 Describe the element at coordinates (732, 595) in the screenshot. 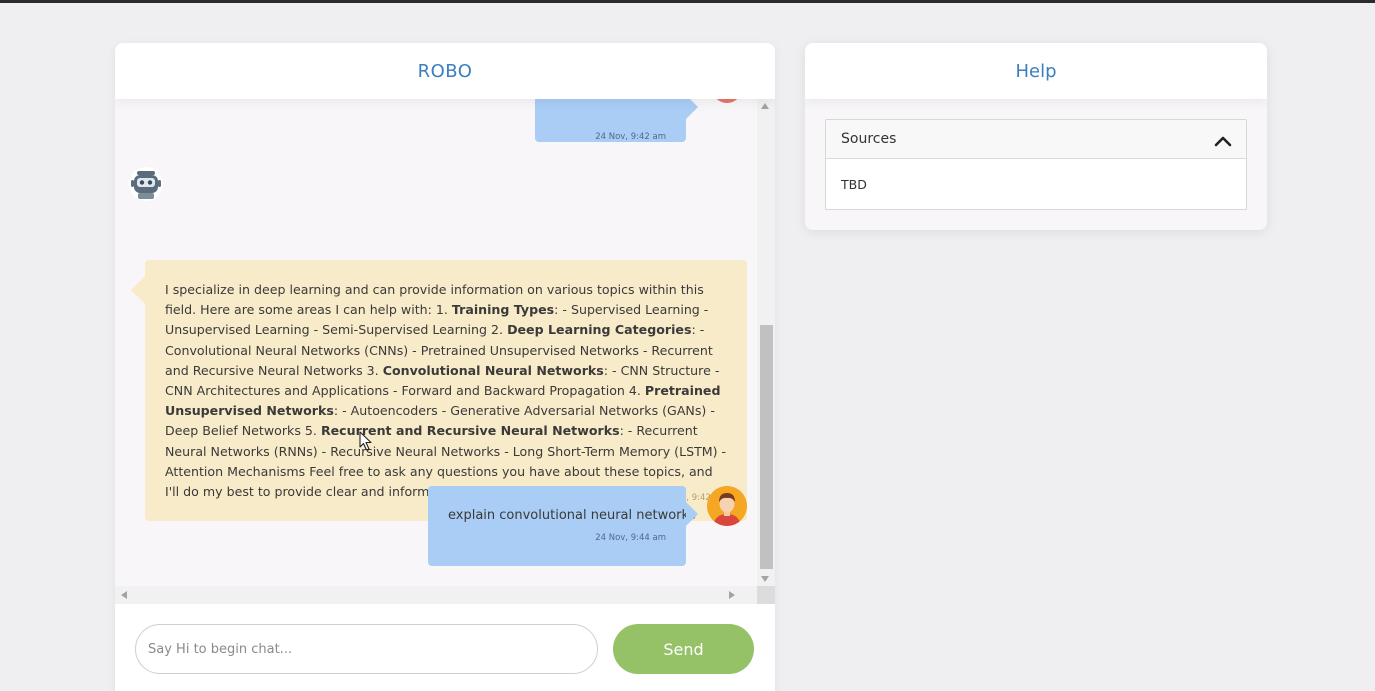

I see `scroll-right-icon` at that location.